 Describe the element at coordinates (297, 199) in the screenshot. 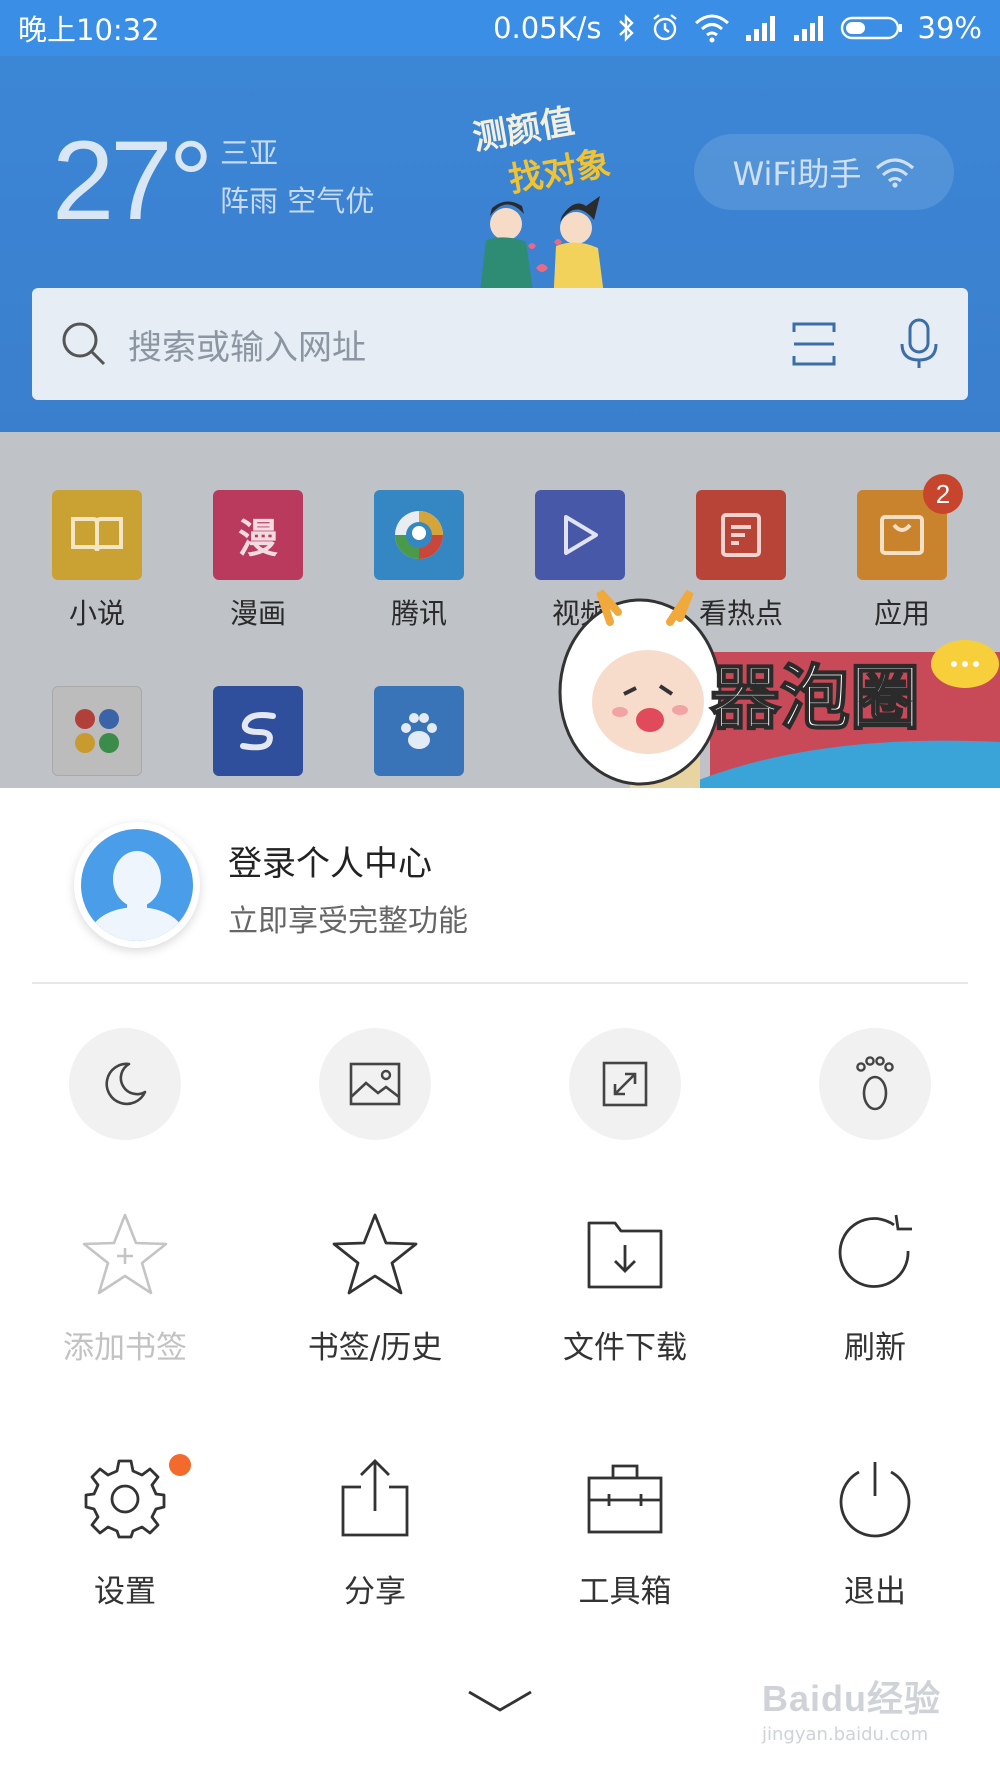

I see `weather-condition: 阵雨 空气优` at that location.